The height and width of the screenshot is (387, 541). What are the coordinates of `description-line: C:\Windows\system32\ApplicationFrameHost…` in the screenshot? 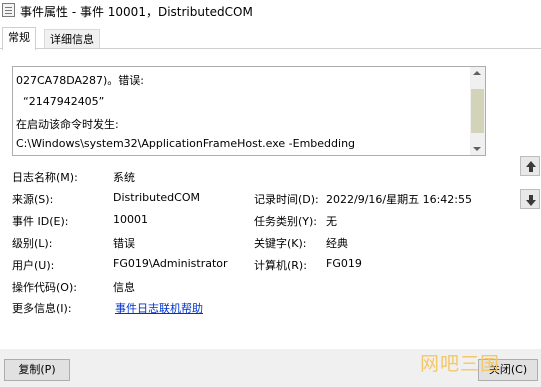 It's located at (186, 143).